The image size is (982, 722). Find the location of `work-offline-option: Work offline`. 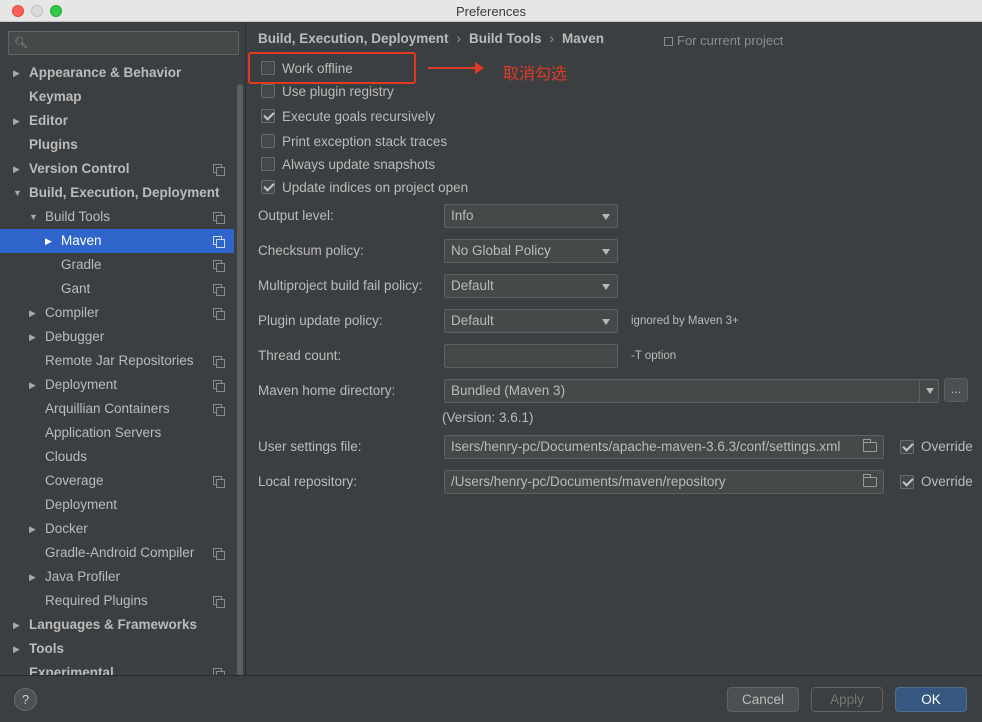

work-offline-option: Work offline is located at coordinates (307, 68).